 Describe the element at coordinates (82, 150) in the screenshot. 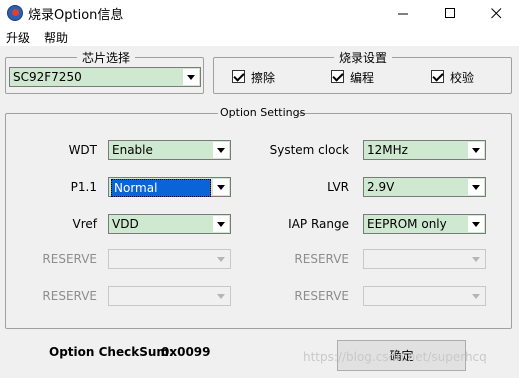

I see `wdt-label: WDT` at that location.